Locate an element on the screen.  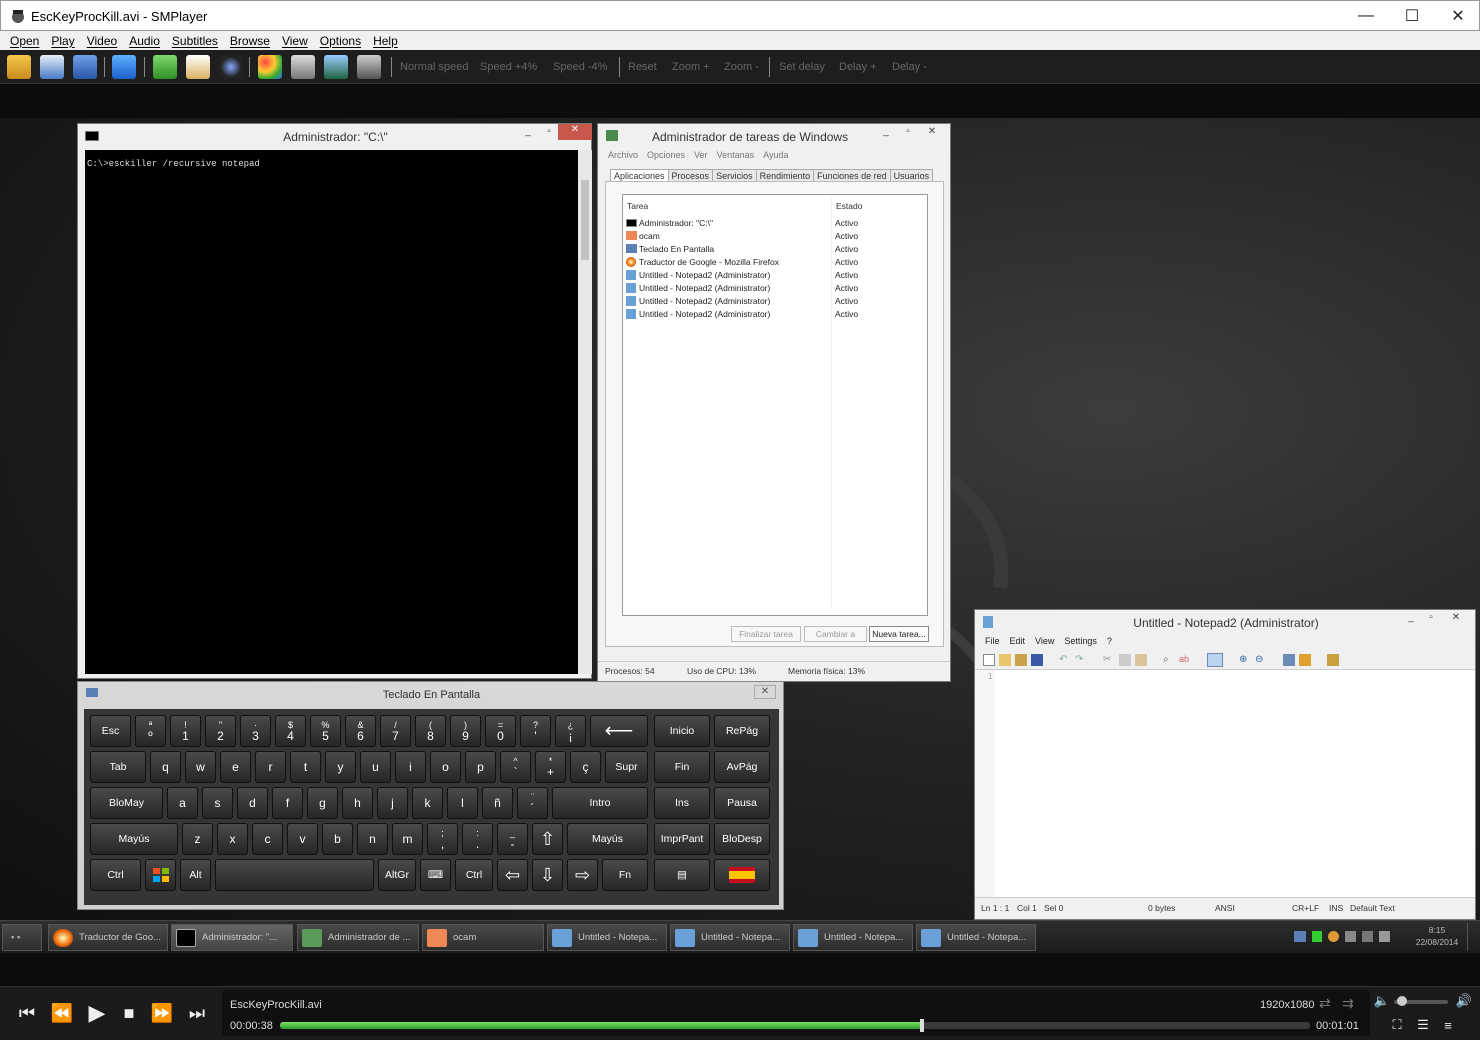
taskmgr-menu-ayuda: Ayuda is located at coordinates (775, 155).